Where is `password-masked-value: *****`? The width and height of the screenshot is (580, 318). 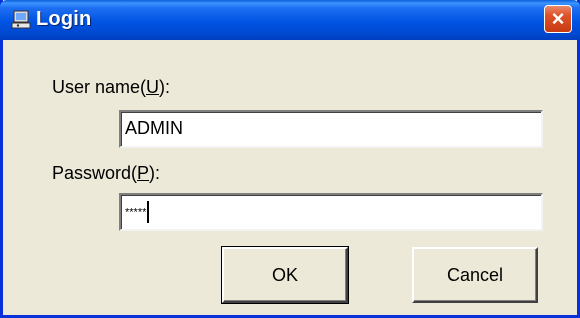 password-masked-value: ***** is located at coordinates (136, 212).